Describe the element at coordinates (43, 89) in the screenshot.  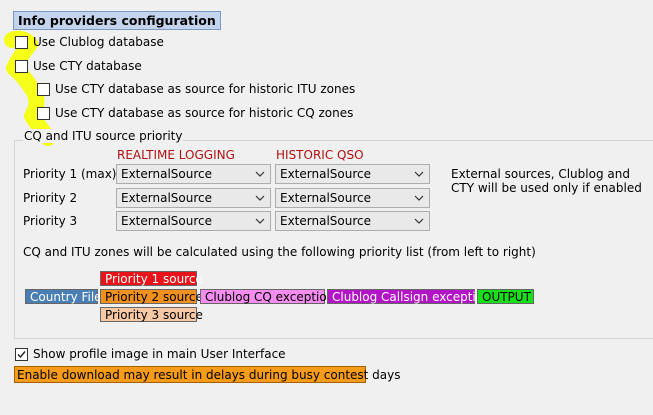
I see `cty-itu-checkbox` at that location.